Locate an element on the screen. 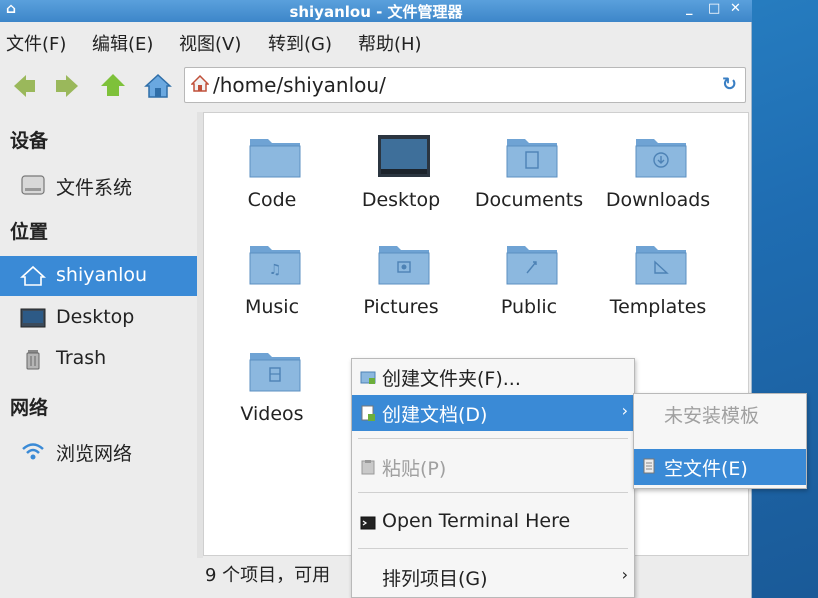 Image resolution: width=818 pixels, height=598 pixels. videos-folder-icon is located at coordinates (275, 372).